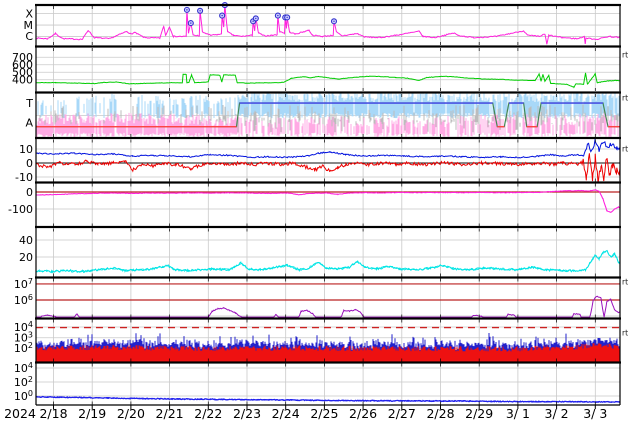 This screenshot has width=634, height=424. Describe the element at coordinates (29, 123) in the screenshot. I see `y-tick-label: A` at that location.